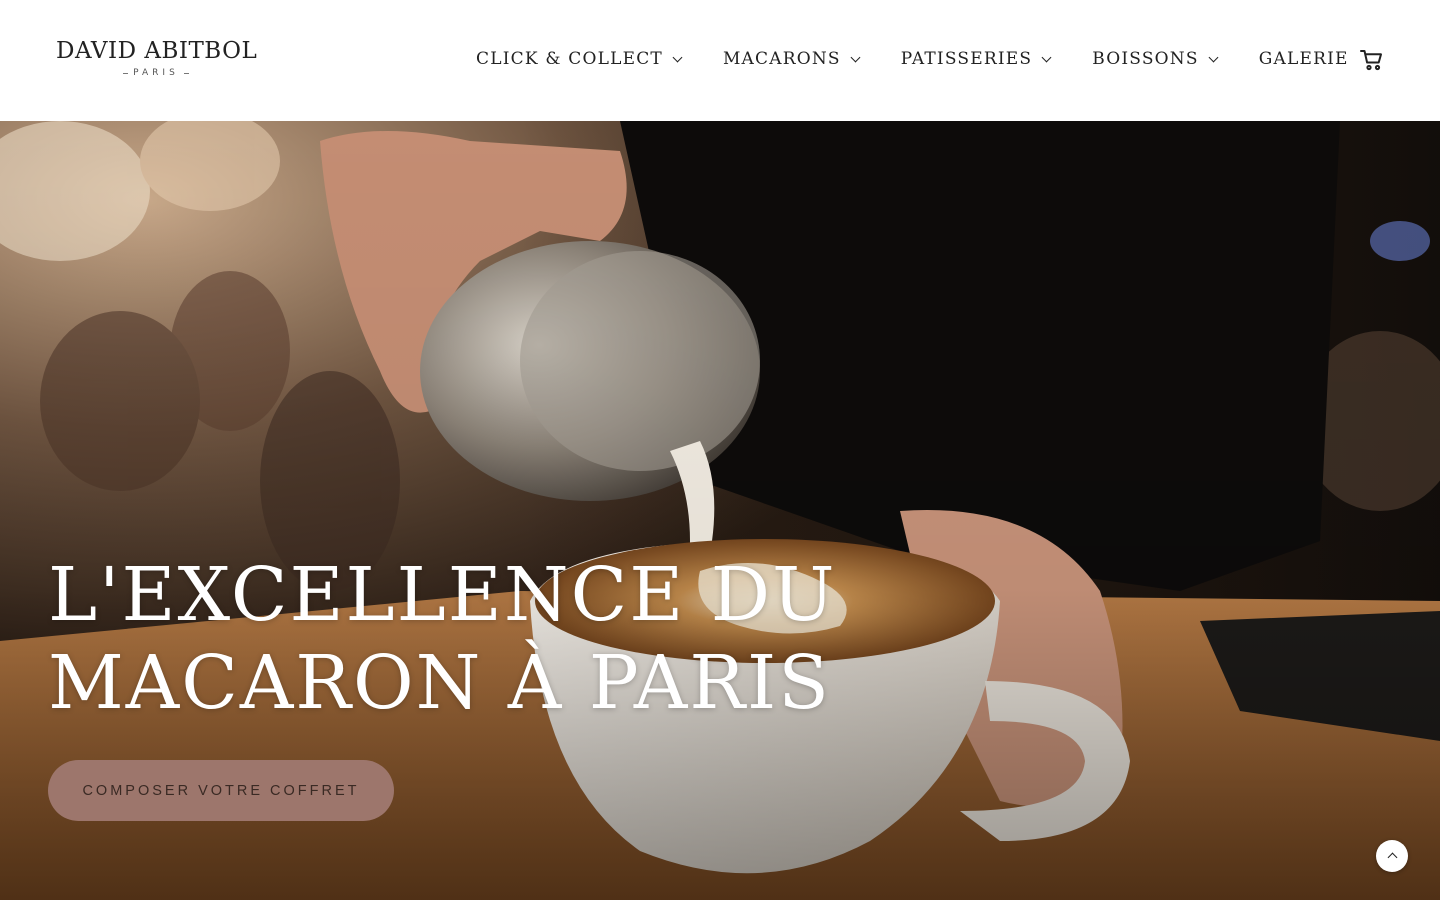  What do you see at coordinates (966, 59) in the screenshot?
I see `nav-item-label: PATISSERIES` at bounding box center [966, 59].